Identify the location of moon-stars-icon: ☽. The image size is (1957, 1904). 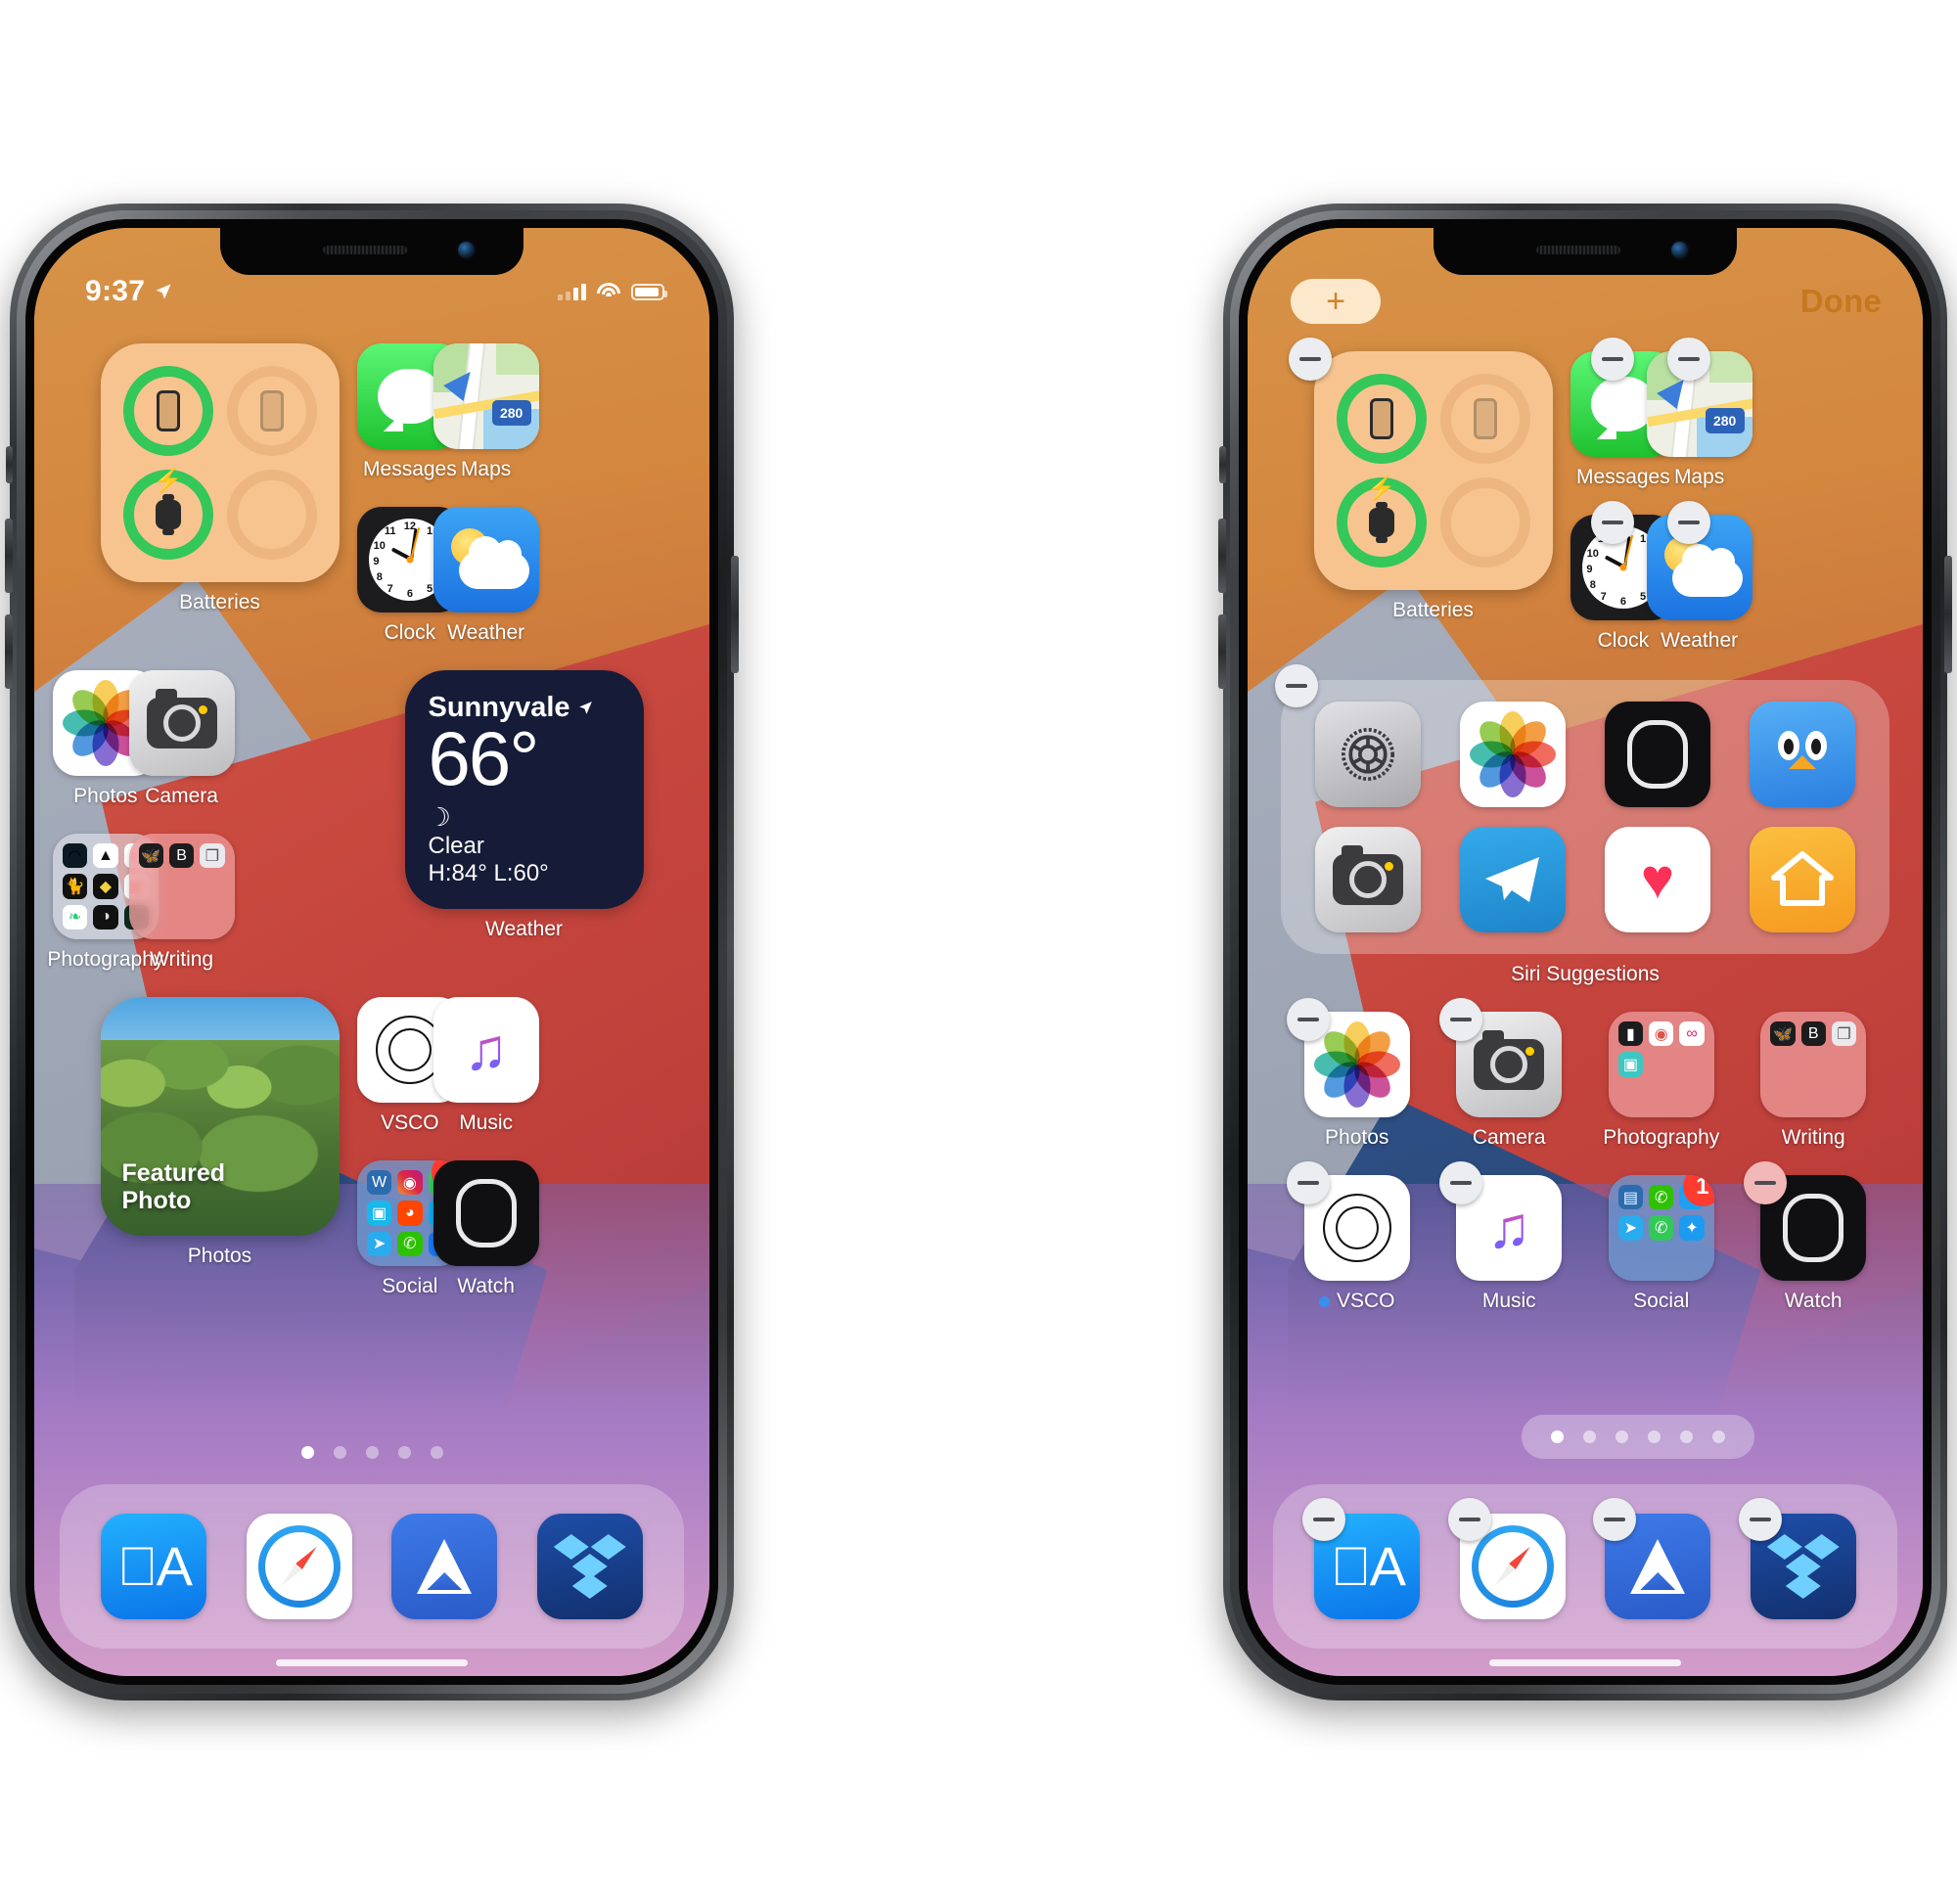
(440, 817).